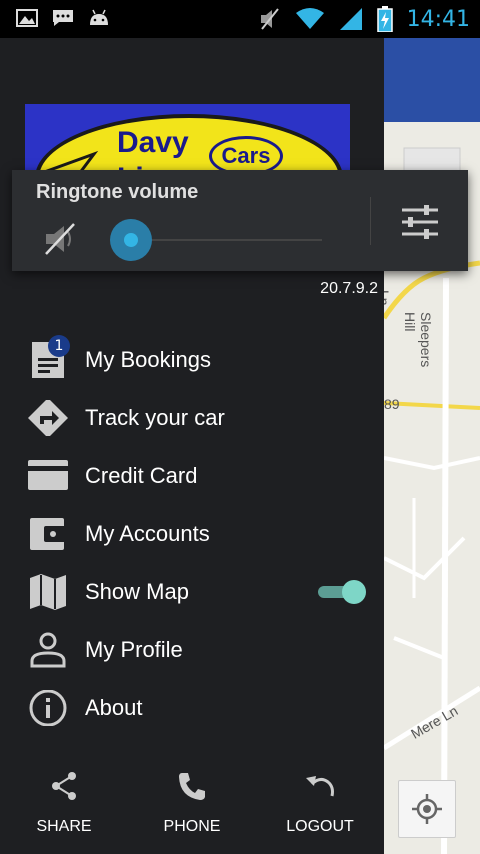 Image resolution: width=480 pixels, height=854 pixels. I want to click on crosshair-icon, so click(427, 809).